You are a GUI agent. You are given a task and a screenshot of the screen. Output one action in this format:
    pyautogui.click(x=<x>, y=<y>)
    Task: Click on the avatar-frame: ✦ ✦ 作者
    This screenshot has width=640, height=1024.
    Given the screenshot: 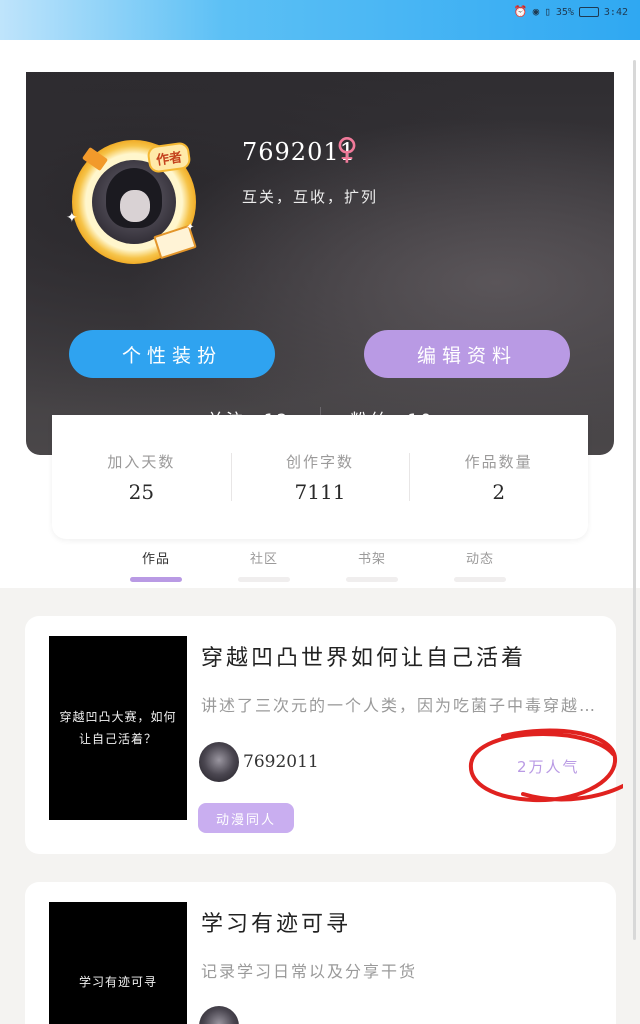 What is the action you would take?
    pyautogui.click(x=134, y=202)
    